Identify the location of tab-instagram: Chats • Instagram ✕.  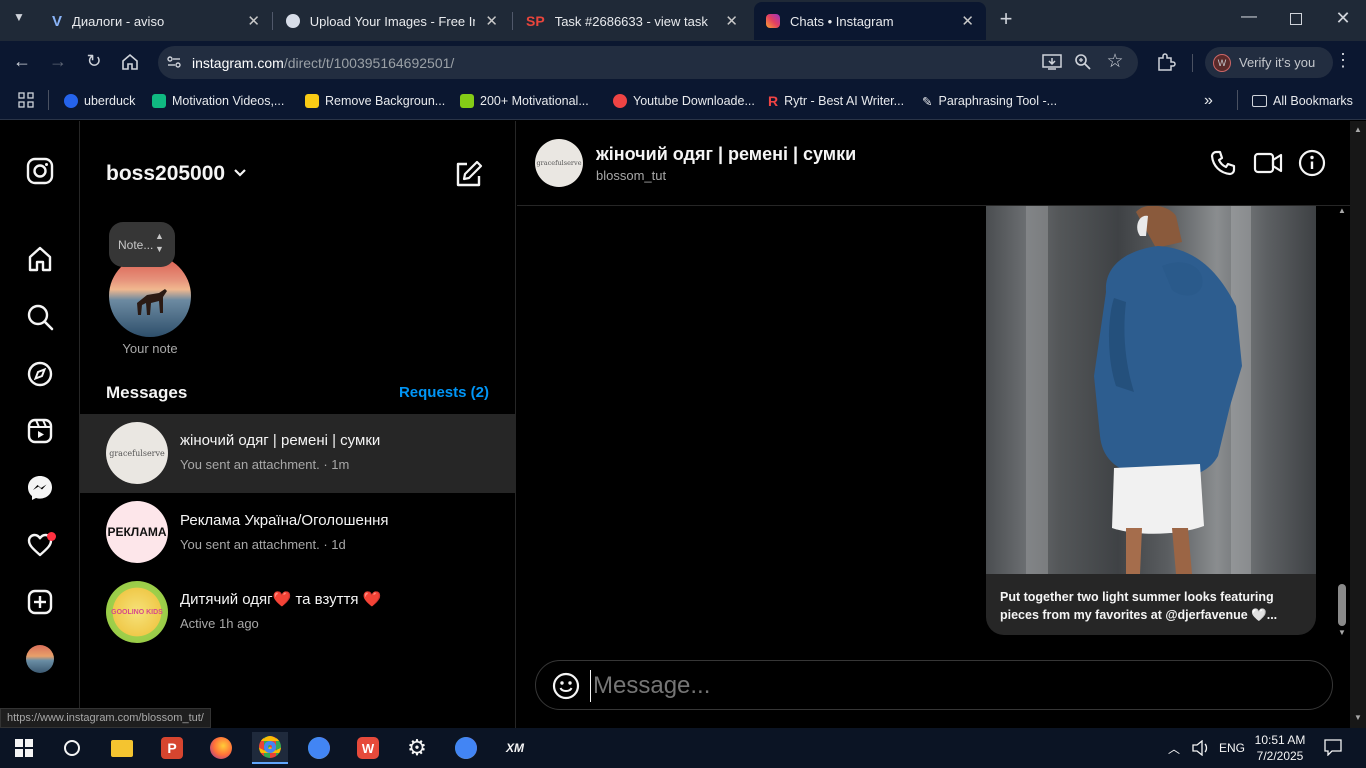
(870, 21).